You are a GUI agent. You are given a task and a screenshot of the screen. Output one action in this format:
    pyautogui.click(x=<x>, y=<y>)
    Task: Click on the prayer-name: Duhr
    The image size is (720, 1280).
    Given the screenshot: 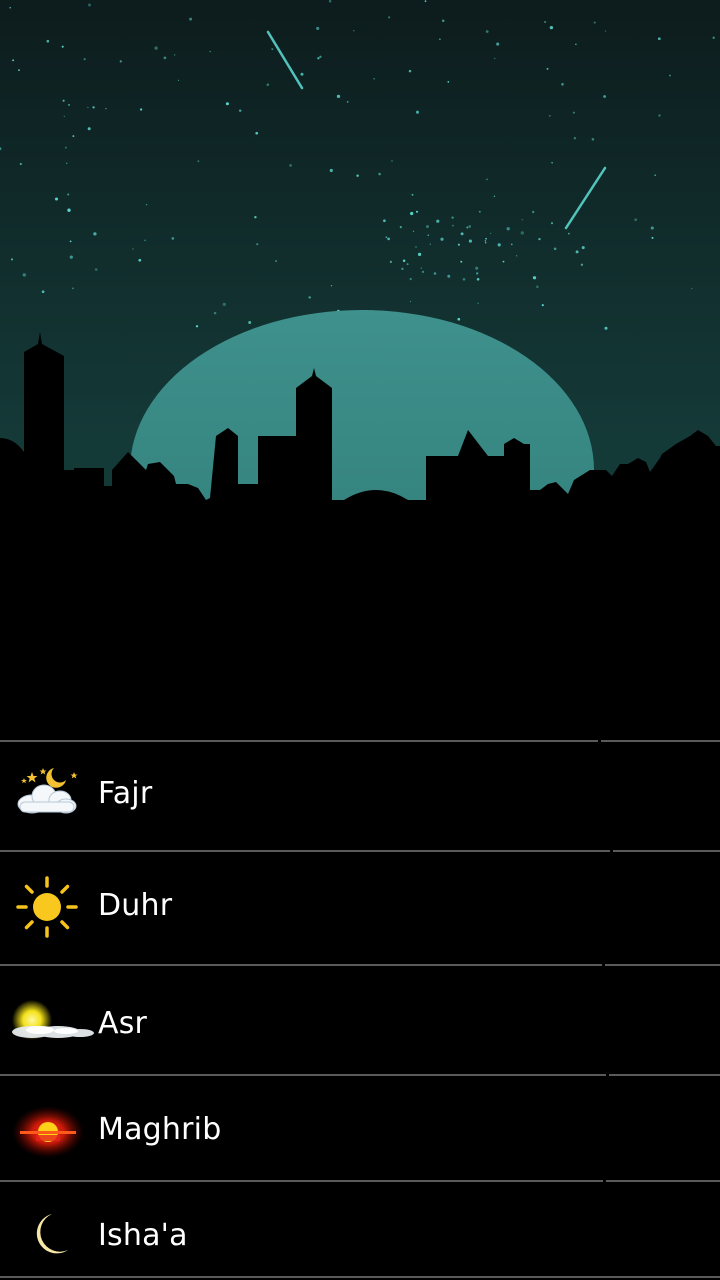 What is the action you would take?
    pyautogui.click(x=135, y=905)
    